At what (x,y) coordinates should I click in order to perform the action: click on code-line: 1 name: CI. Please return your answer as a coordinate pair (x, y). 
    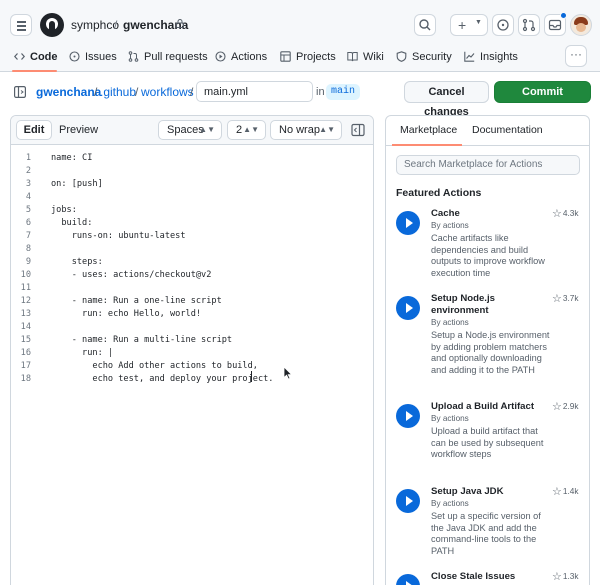
    Looking at the image, I should click on (192, 158).